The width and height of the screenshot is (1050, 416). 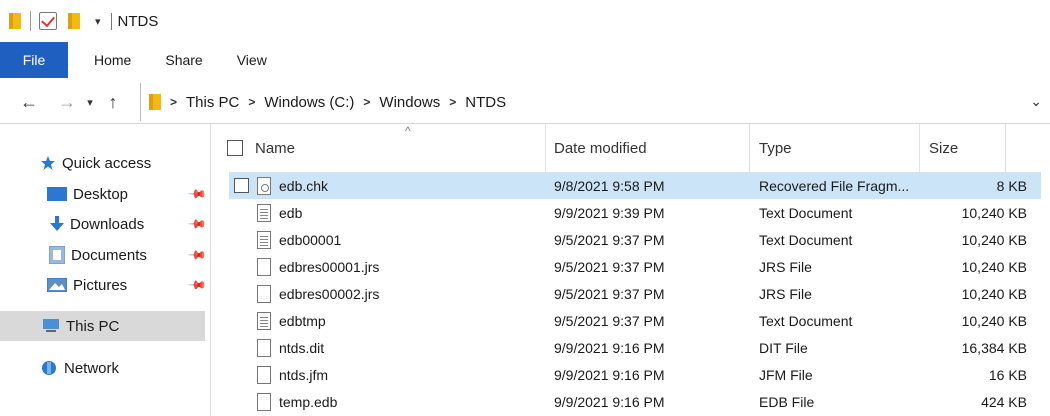 I want to click on breadcrumb-windows: Windows, so click(x=409, y=102).